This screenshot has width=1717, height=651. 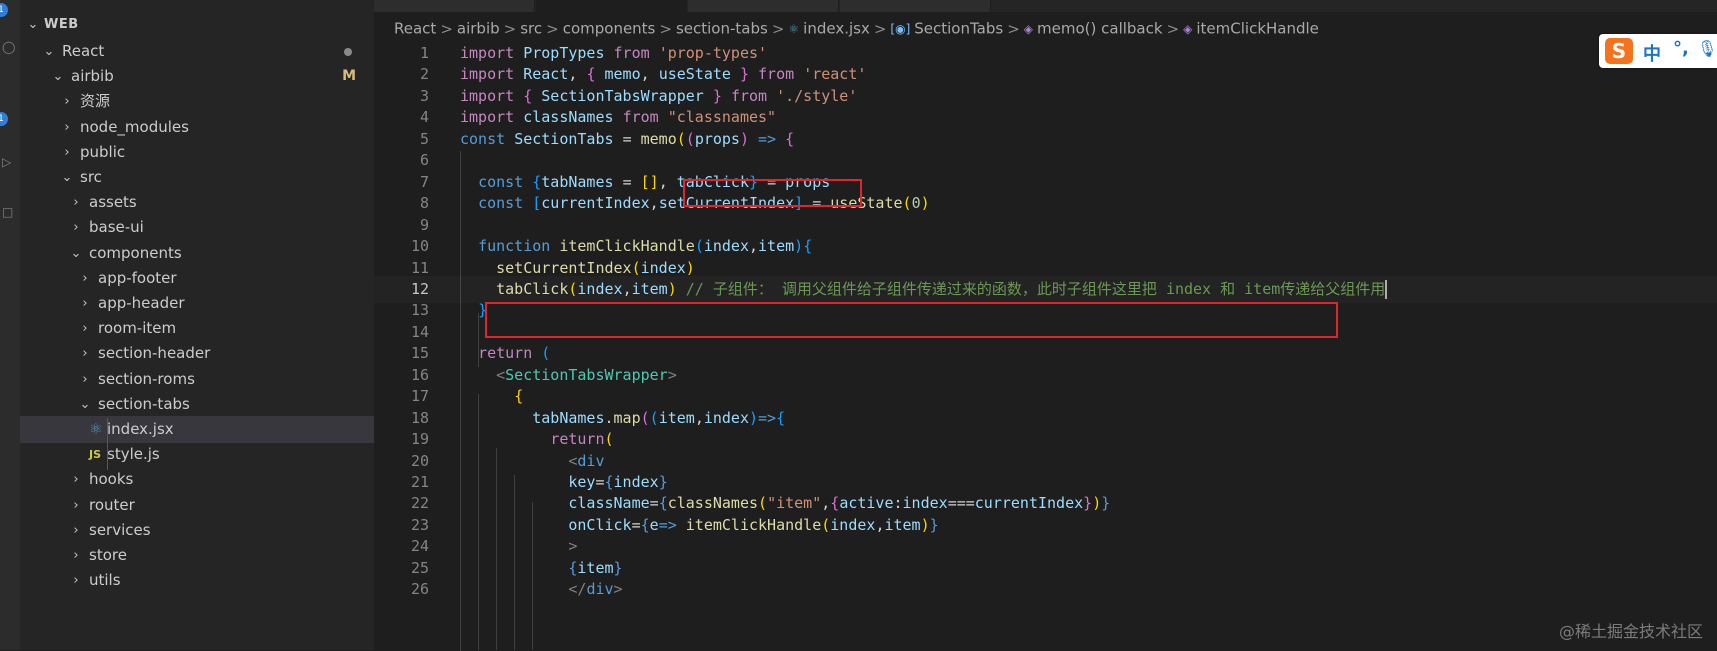 I want to click on code-token: ., so click(x=609, y=417).